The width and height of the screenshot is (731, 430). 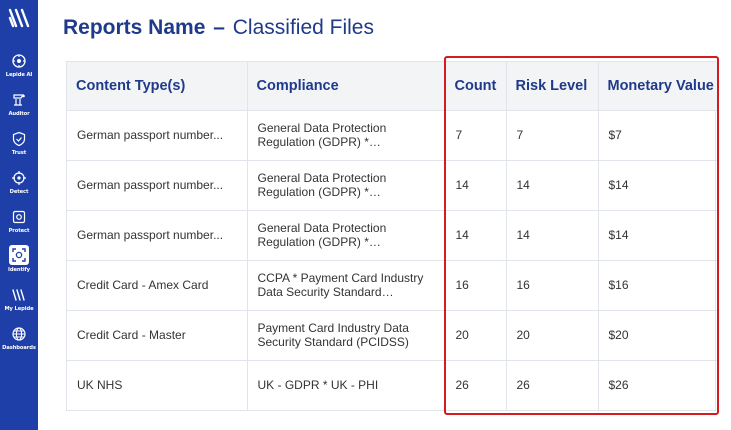 I want to click on sidebar-item-detect: Detect, so click(x=19, y=187).